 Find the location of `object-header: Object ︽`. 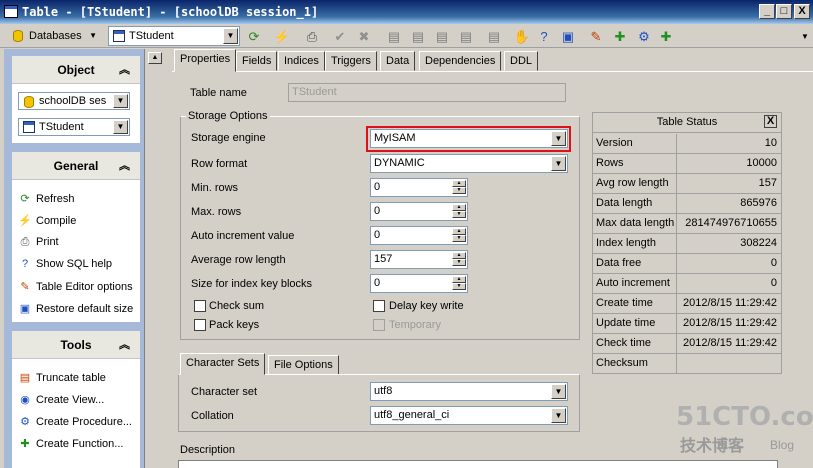

object-header: Object ︽ is located at coordinates (76, 70).